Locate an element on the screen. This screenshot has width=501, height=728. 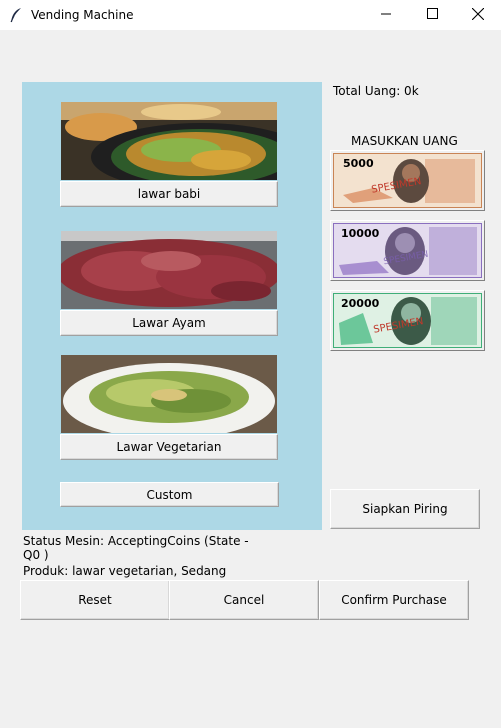
lawar-ayam-photo is located at coordinates (169, 270).